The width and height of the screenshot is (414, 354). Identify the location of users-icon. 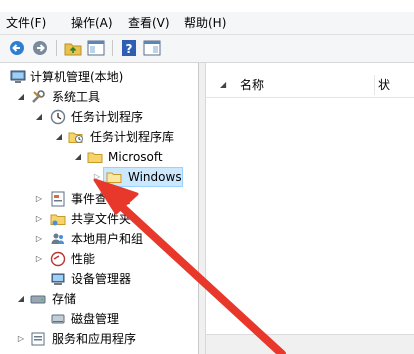
(58, 239).